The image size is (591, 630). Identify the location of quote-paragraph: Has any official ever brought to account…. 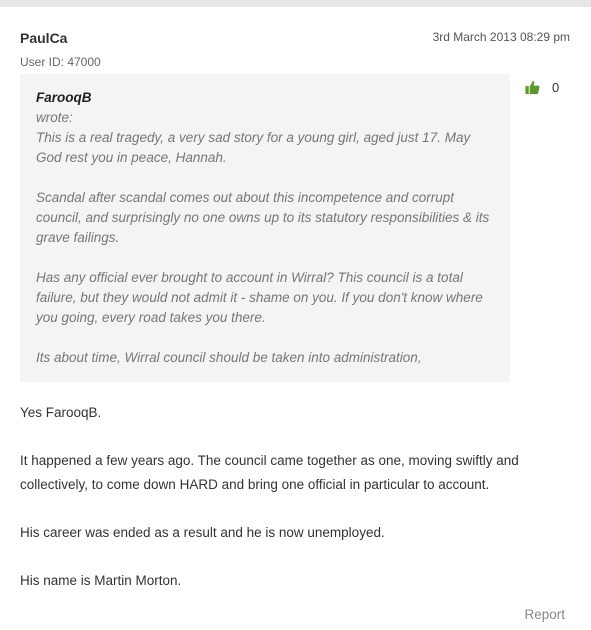
(259, 297).